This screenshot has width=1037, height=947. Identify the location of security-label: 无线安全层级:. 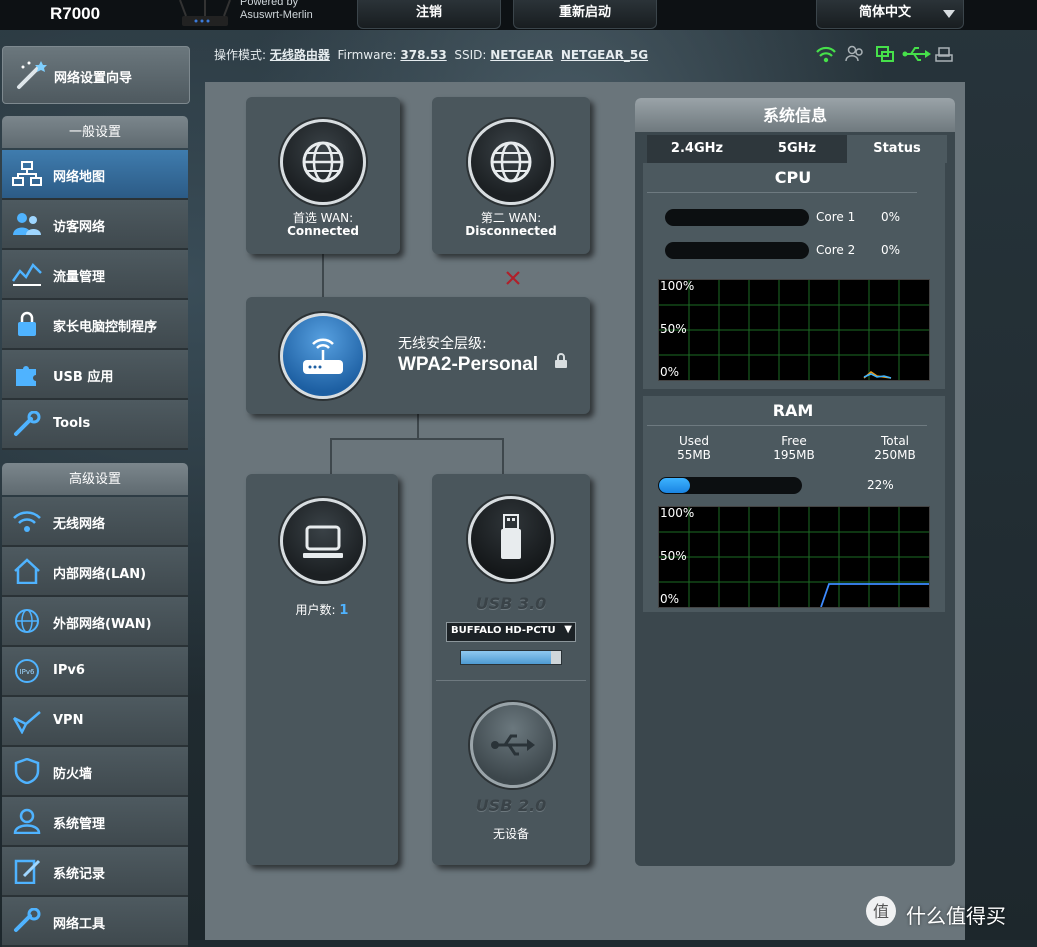
(442, 344).